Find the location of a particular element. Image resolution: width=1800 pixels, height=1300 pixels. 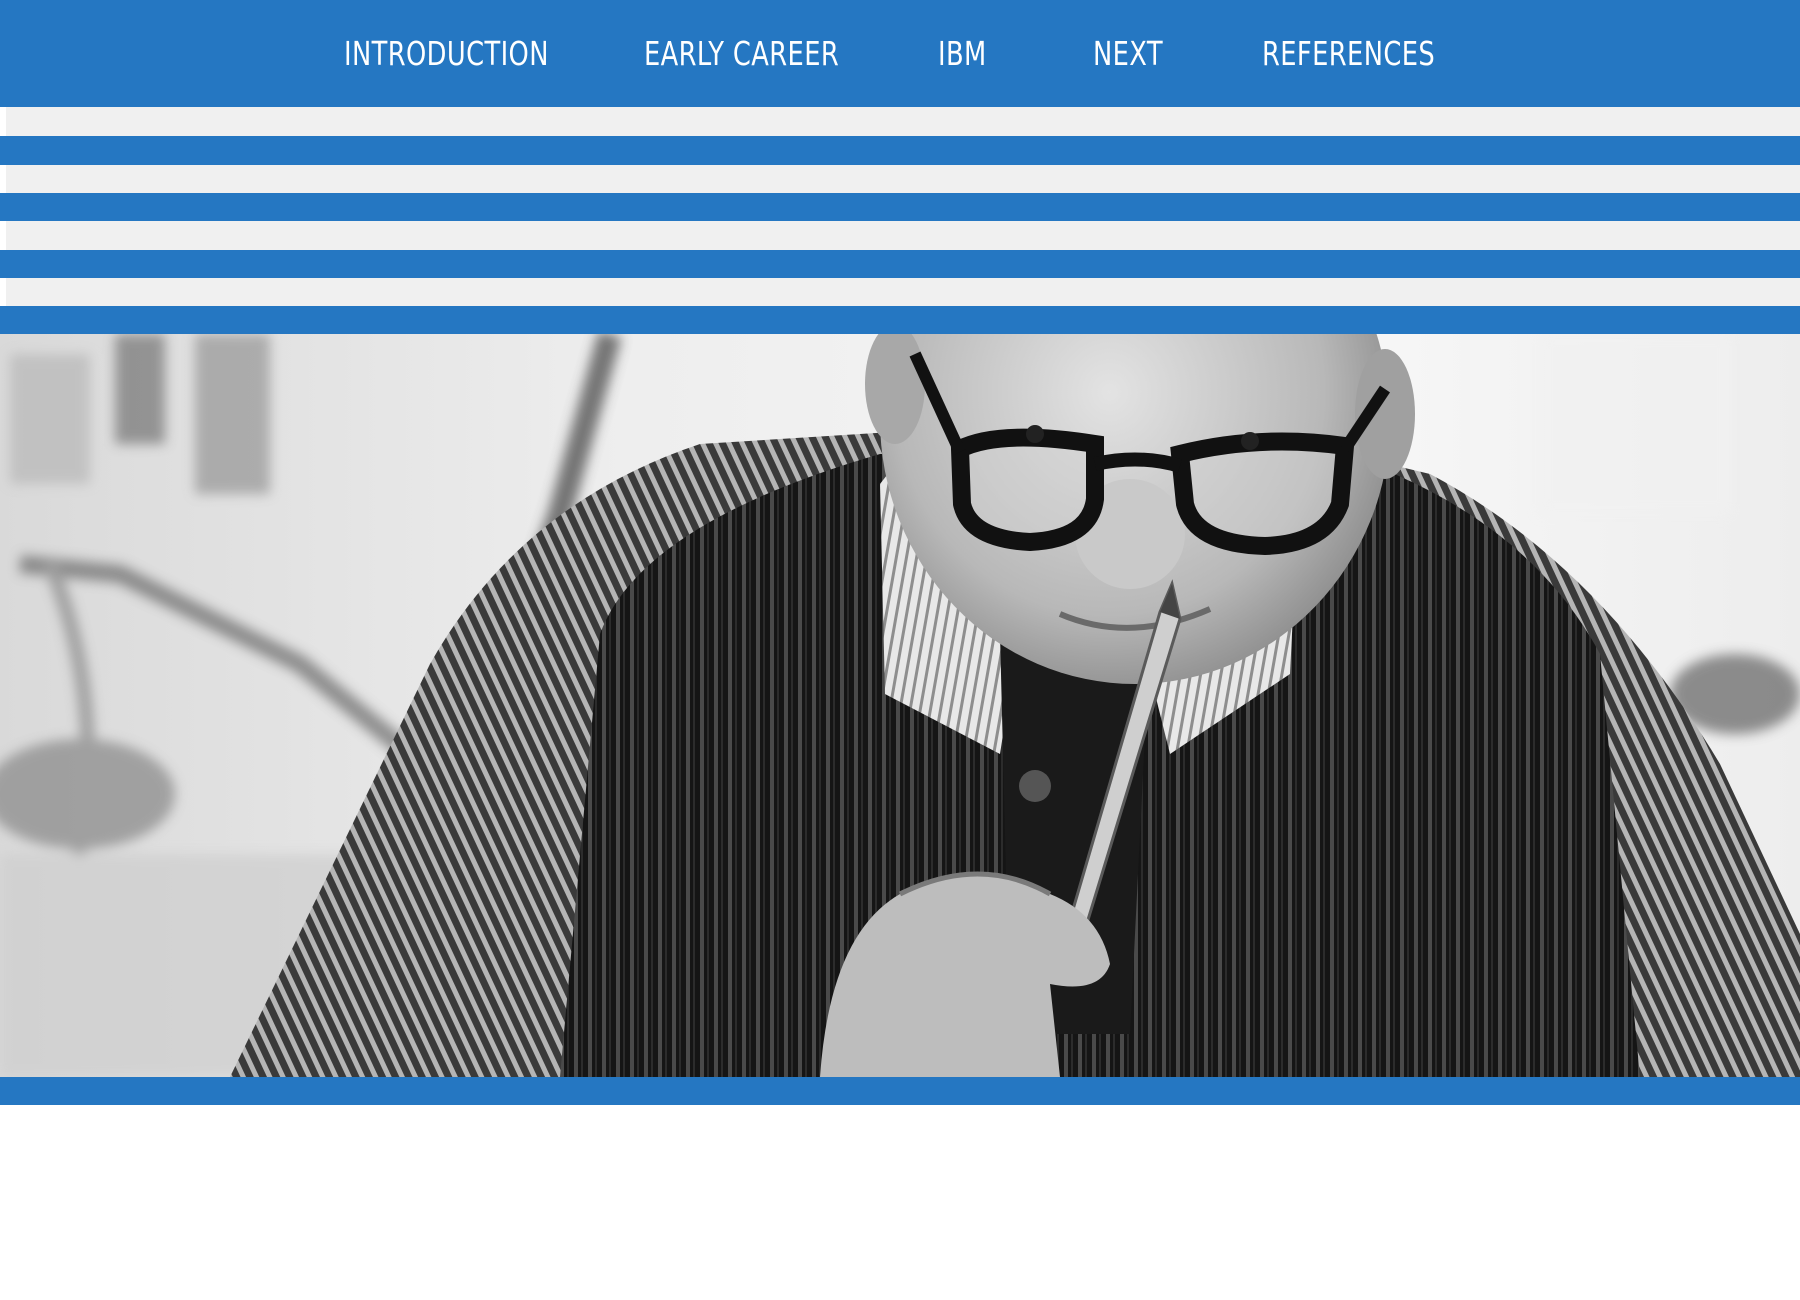

nav-link-ibm: IBM is located at coordinates (962, 54).